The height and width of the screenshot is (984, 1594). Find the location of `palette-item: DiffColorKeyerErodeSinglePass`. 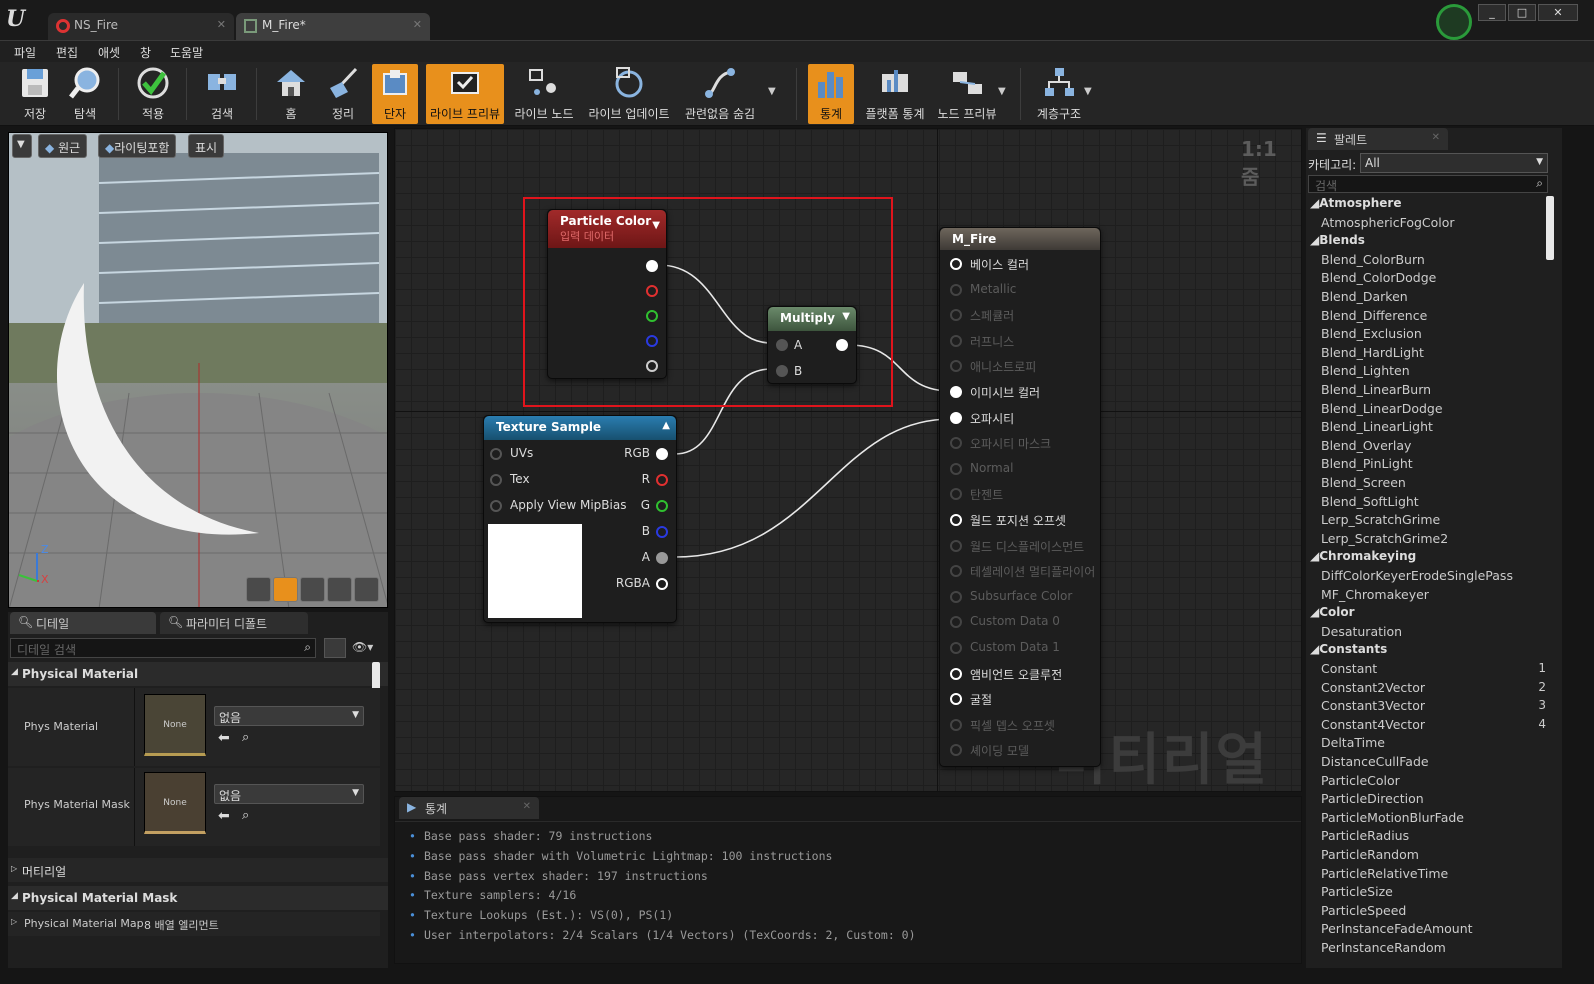

palette-item: DiffColorKeyerErodeSinglePass is located at coordinates (1417, 575).